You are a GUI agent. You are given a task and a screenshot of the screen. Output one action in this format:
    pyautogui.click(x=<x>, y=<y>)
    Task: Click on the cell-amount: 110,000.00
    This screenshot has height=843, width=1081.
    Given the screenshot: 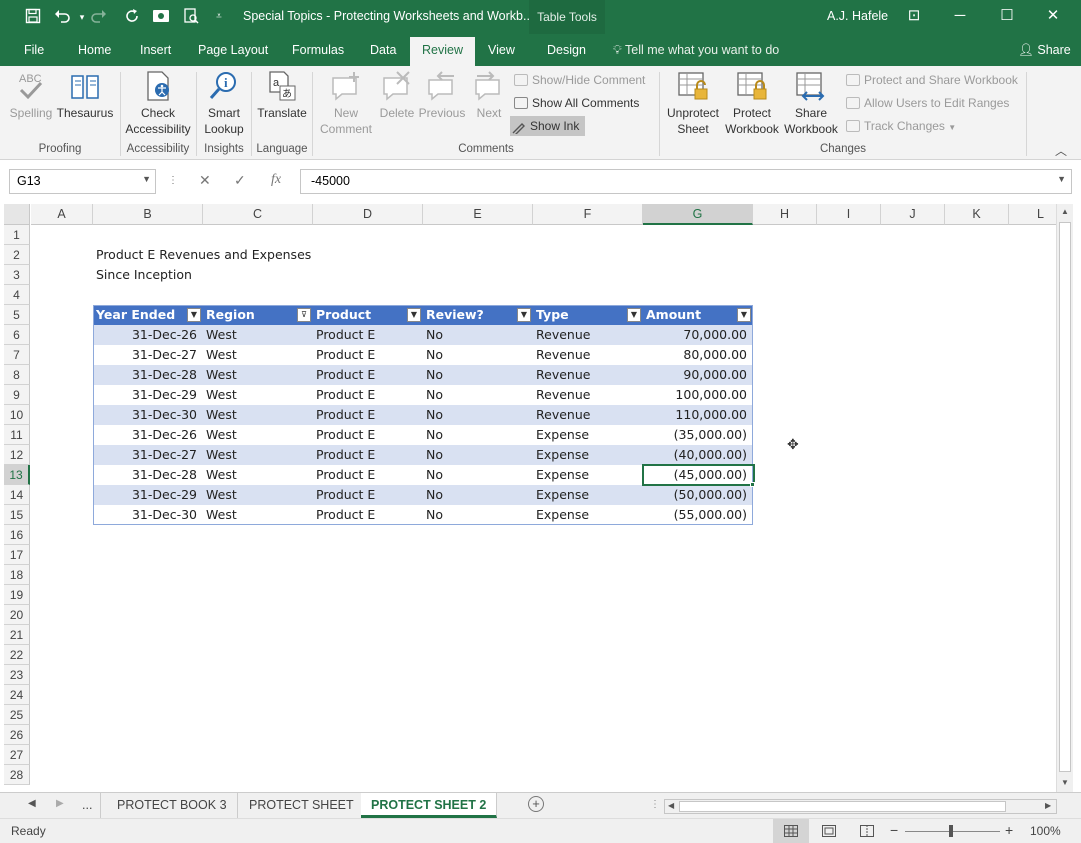 What is the action you would take?
    pyautogui.click(x=695, y=415)
    